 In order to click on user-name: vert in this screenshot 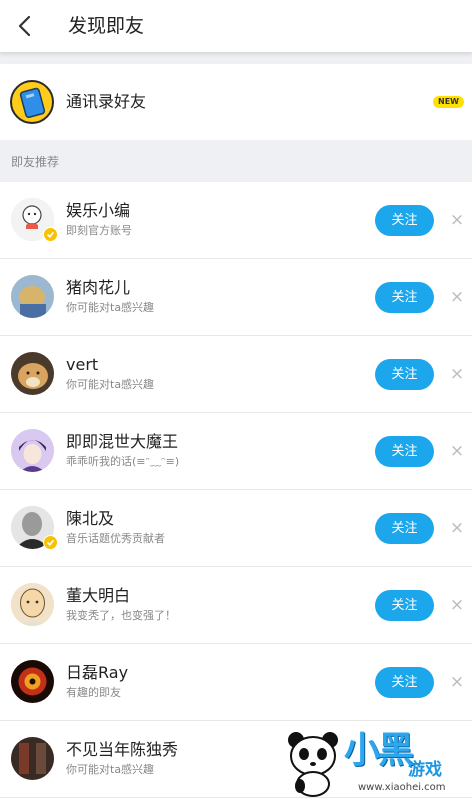, I will do `click(82, 365)`.